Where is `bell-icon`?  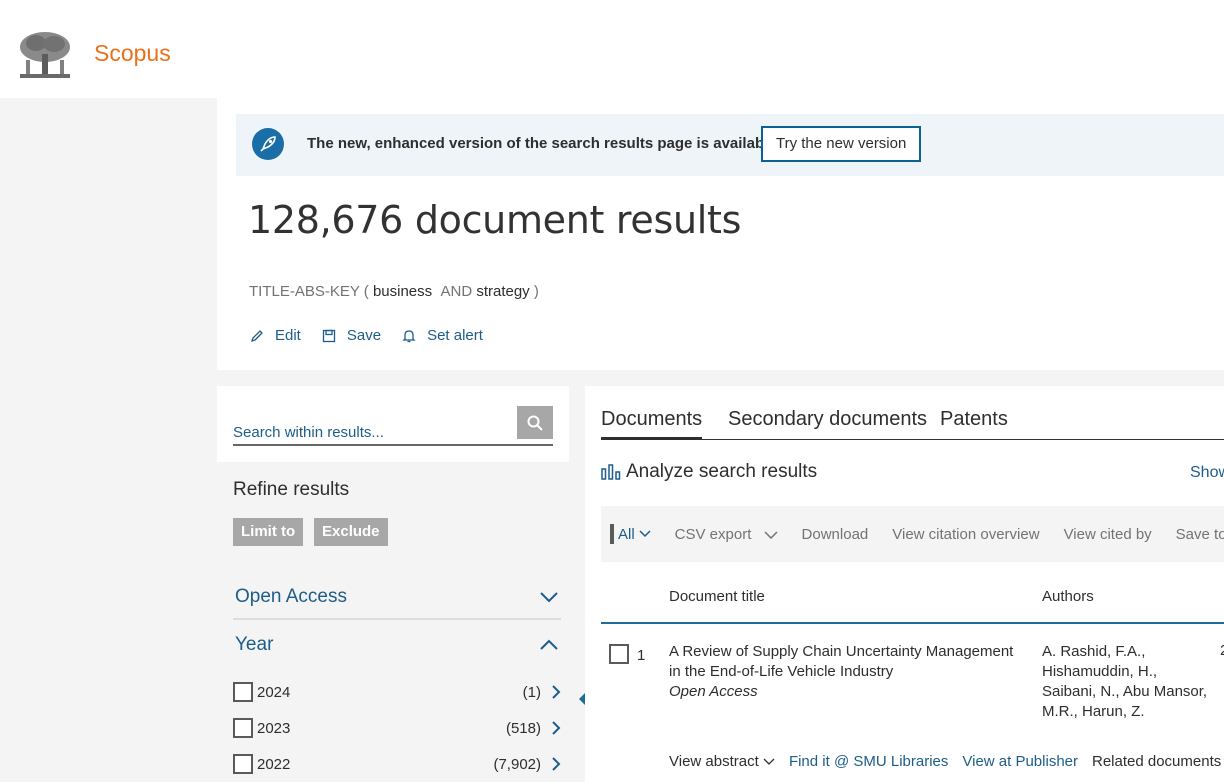
bell-icon is located at coordinates (409, 335).